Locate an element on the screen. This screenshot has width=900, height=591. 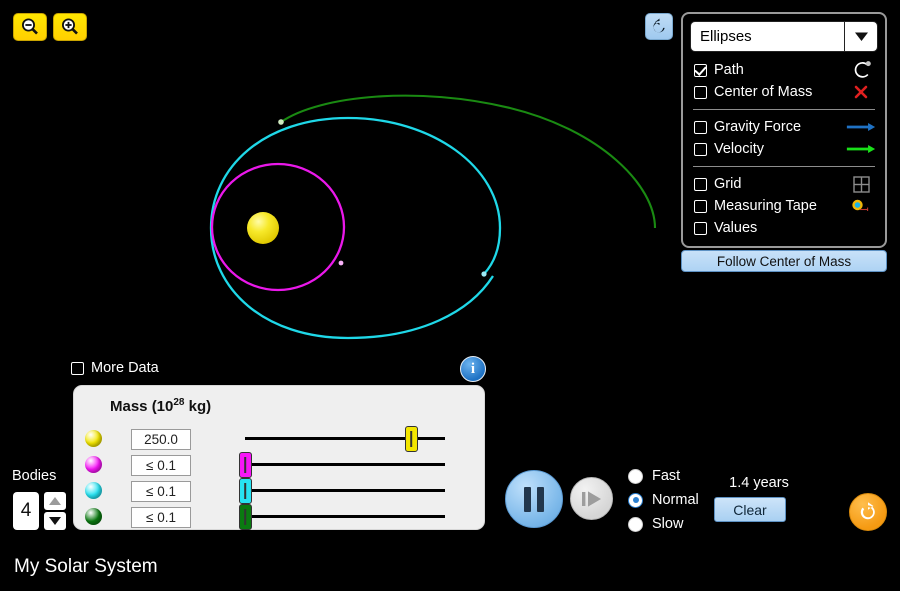
velocity-checkbox-box is located at coordinates (700, 149).